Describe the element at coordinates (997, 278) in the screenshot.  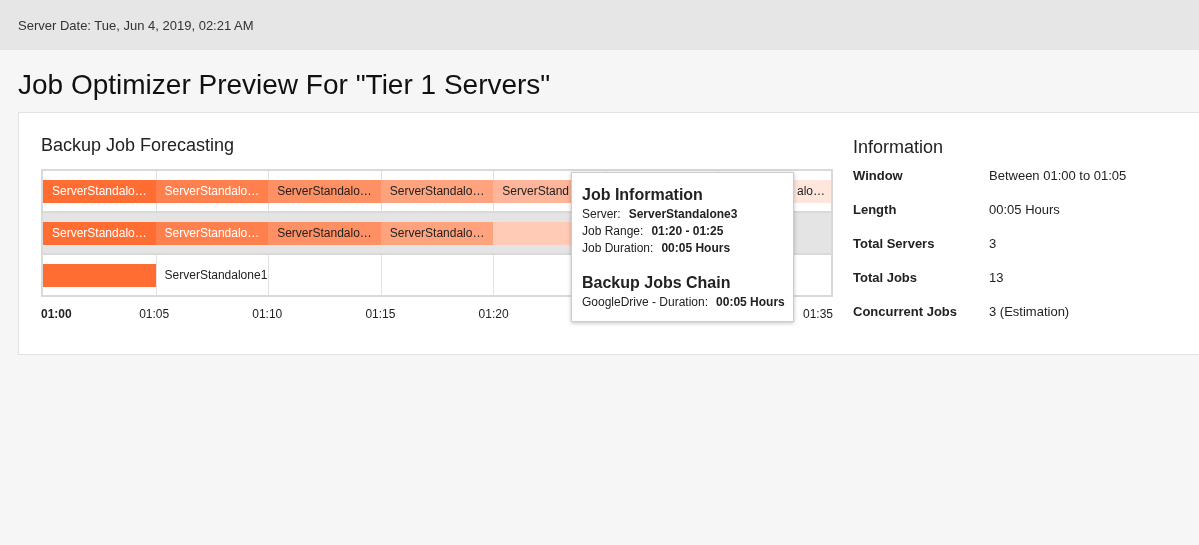
I see `info-value: 13` at that location.